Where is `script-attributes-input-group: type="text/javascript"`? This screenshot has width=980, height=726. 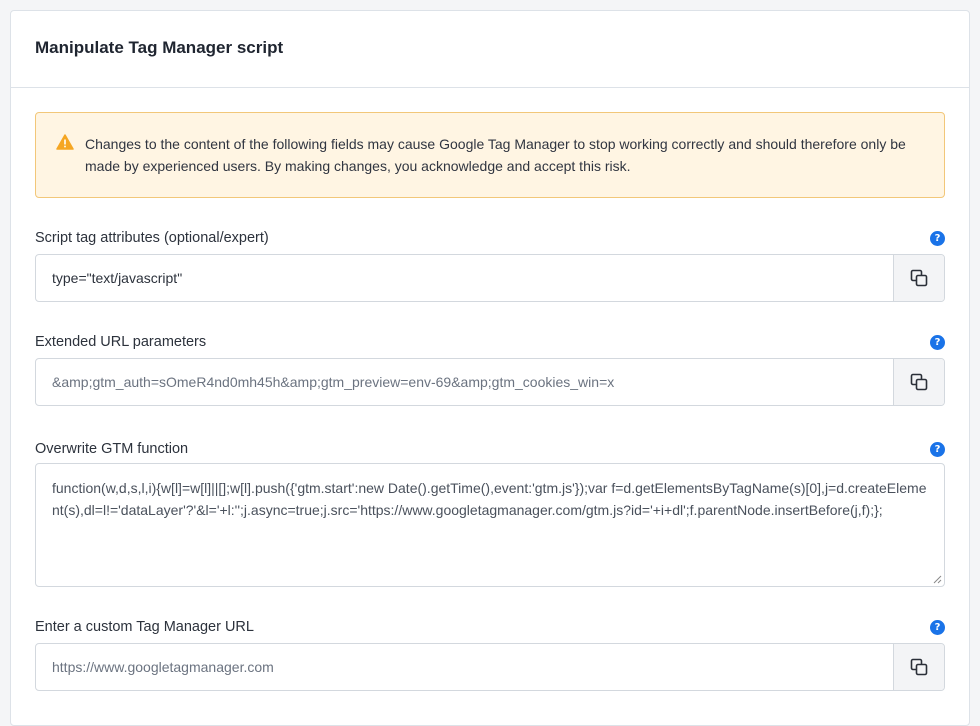
script-attributes-input-group: type="text/javascript" is located at coordinates (490, 278).